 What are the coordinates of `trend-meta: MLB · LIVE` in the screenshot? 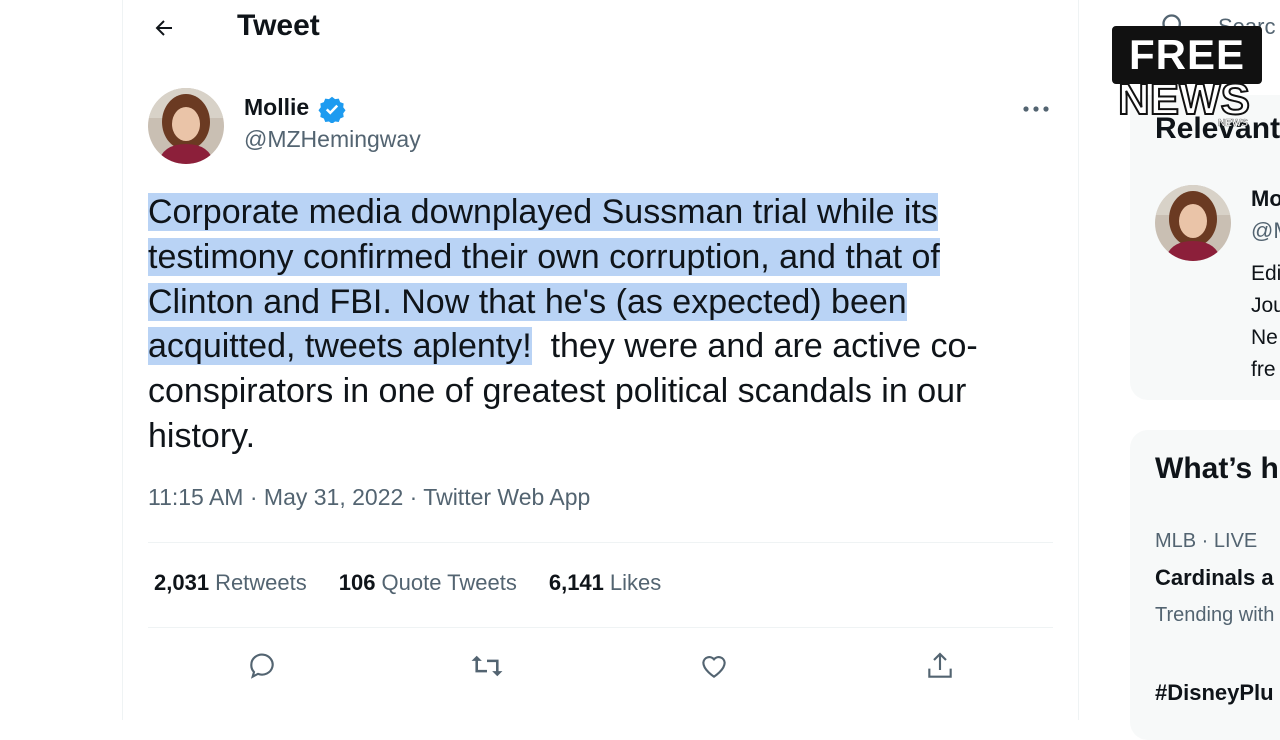 It's located at (1206, 541).